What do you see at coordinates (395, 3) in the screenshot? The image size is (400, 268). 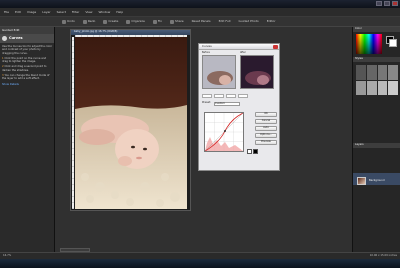 I see `close-button` at bounding box center [395, 3].